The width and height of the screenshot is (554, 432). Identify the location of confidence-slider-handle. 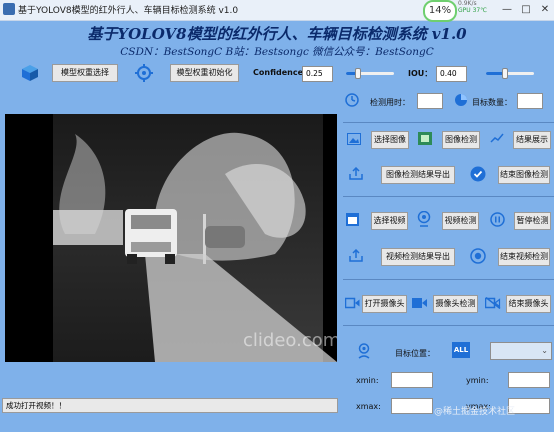
(358, 73).